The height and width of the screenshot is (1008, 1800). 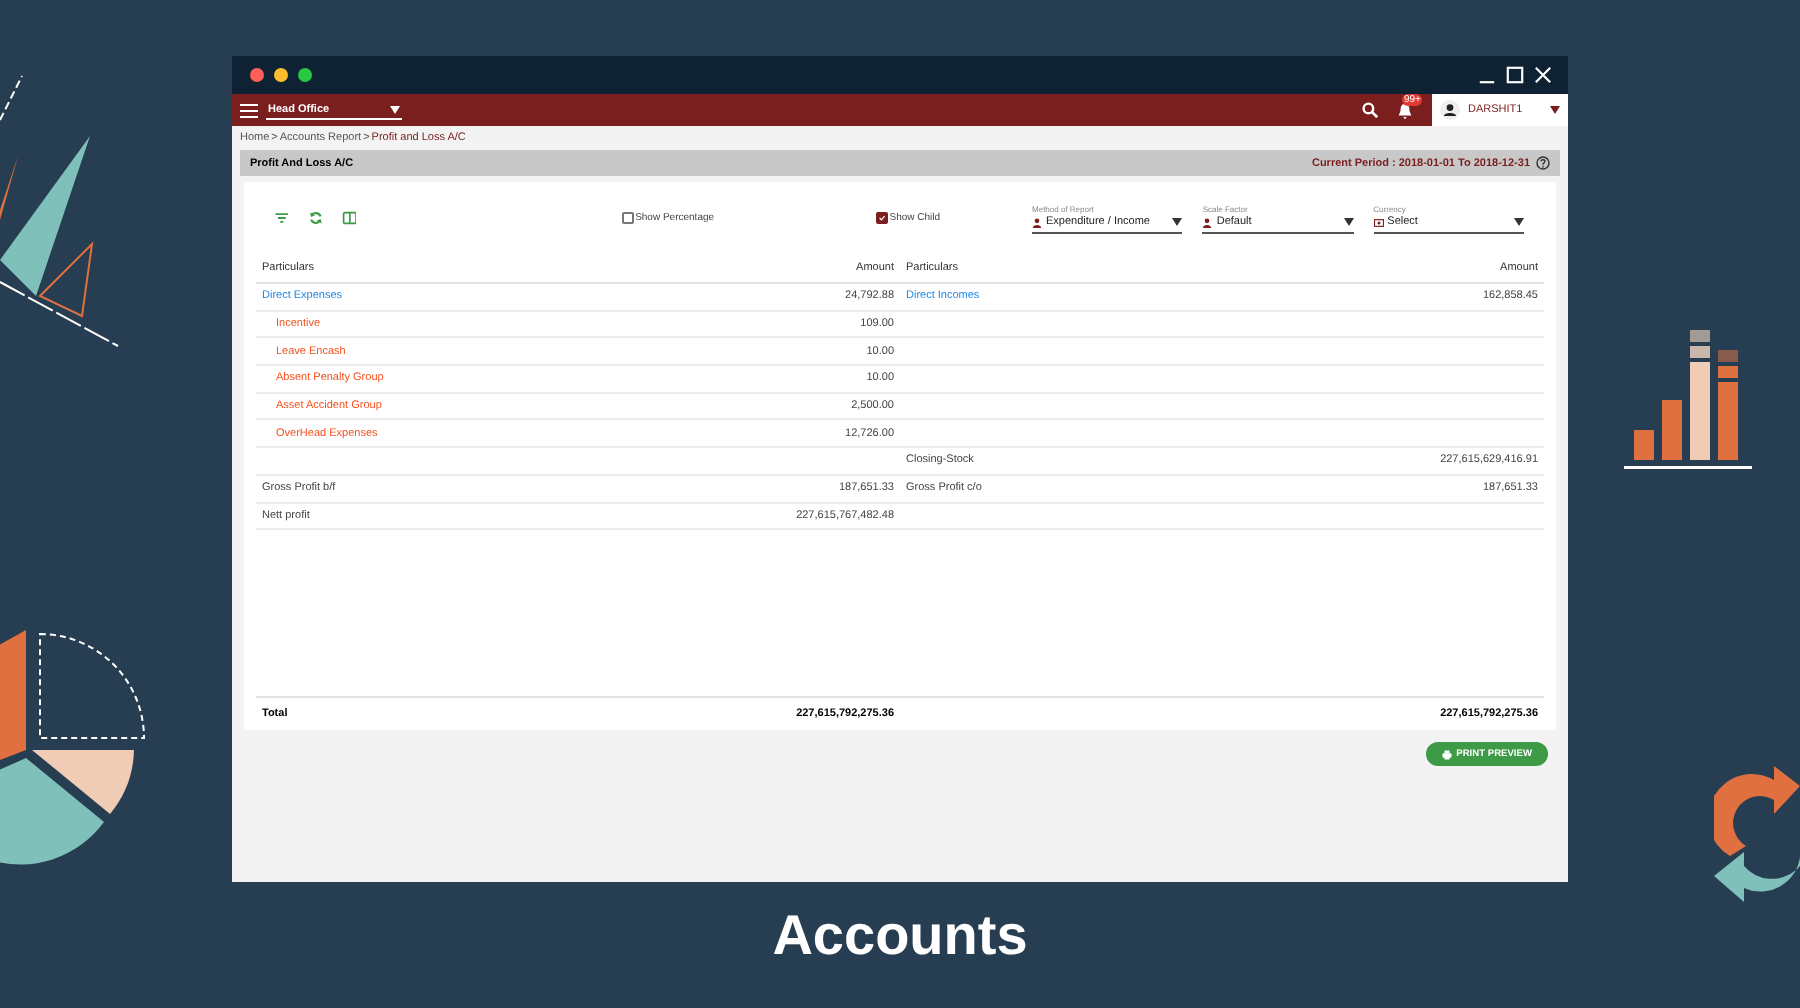 I want to click on filter-icon, so click(x=282, y=218).